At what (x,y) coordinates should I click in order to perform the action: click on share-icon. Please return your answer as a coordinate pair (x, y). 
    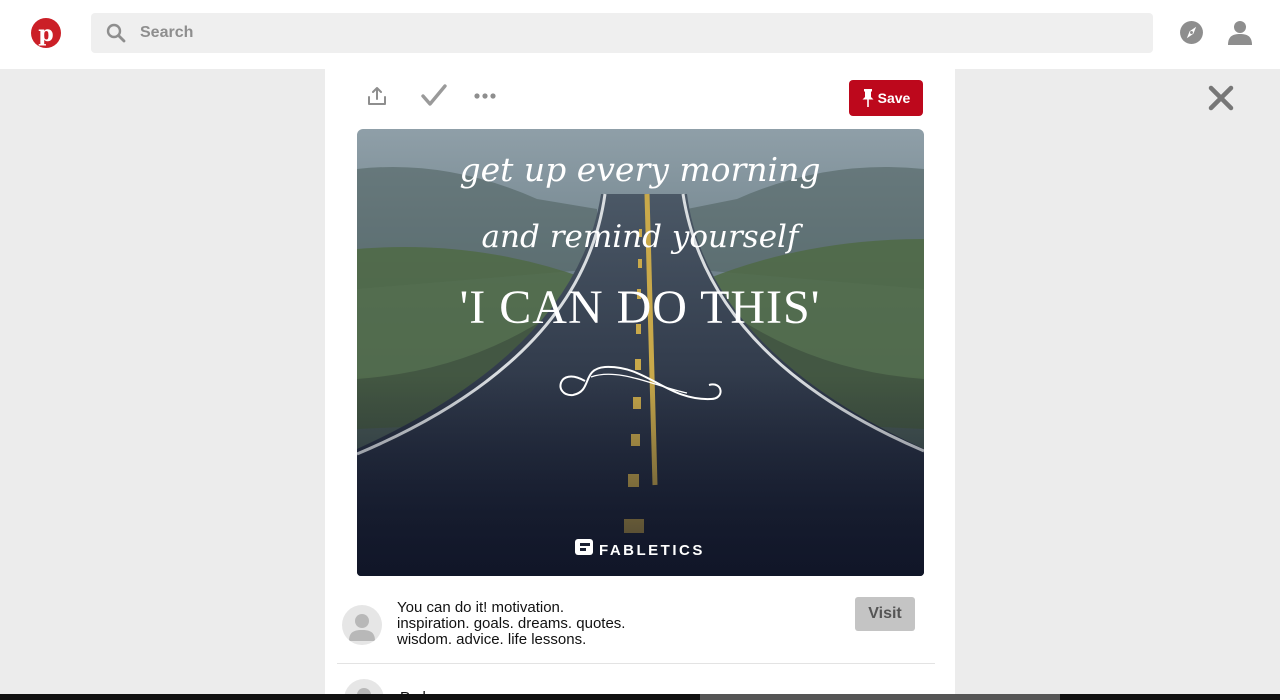
    Looking at the image, I should click on (377, 96).